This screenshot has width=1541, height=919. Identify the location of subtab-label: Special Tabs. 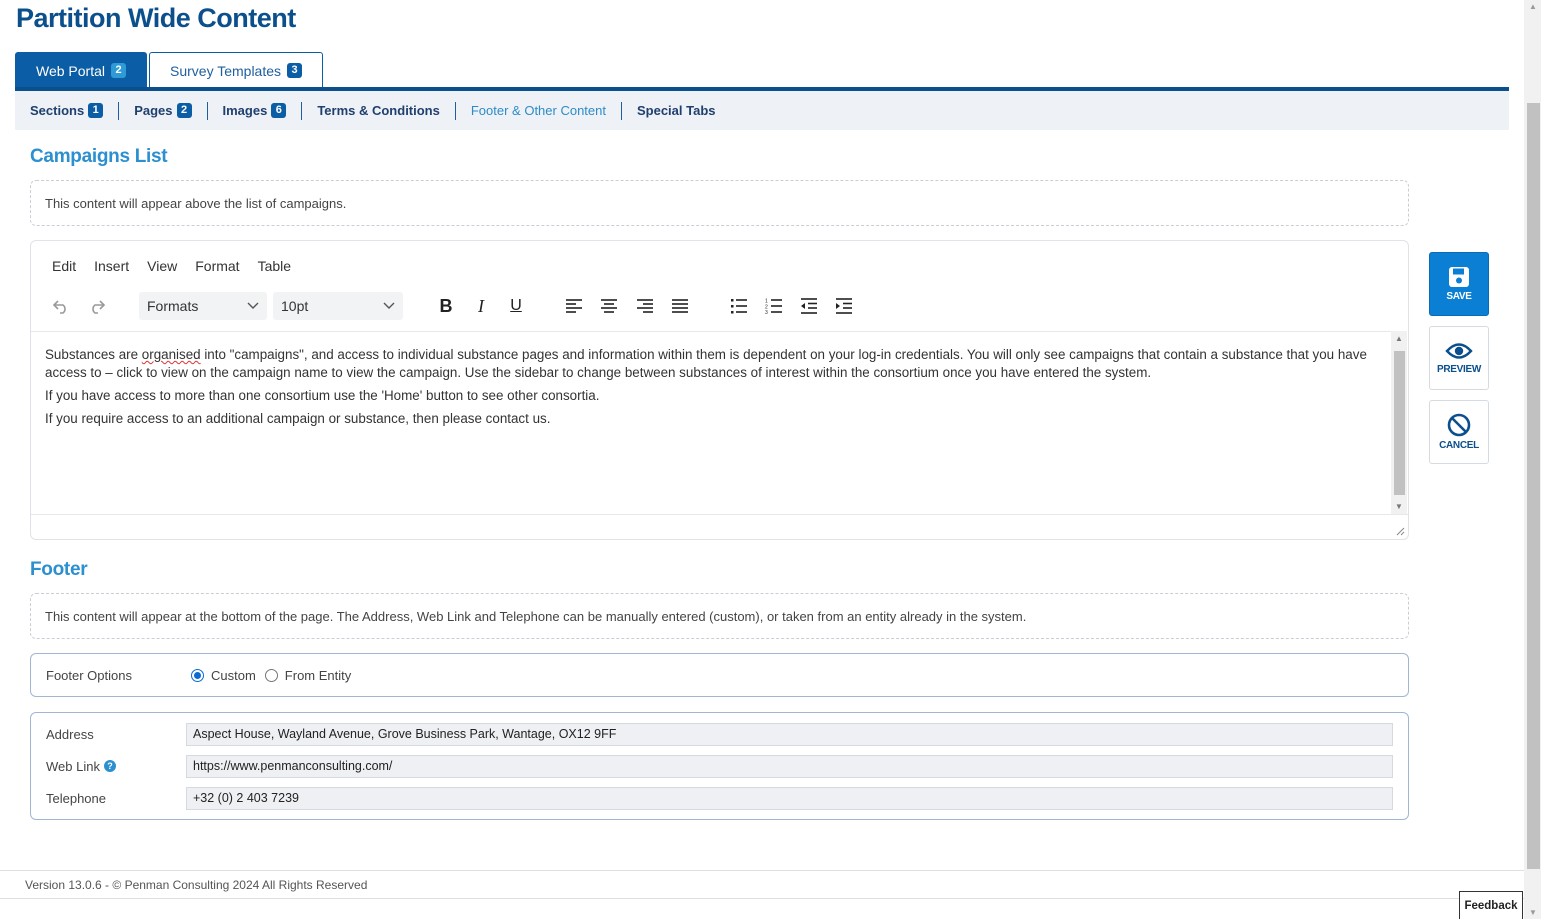
(676, 110).